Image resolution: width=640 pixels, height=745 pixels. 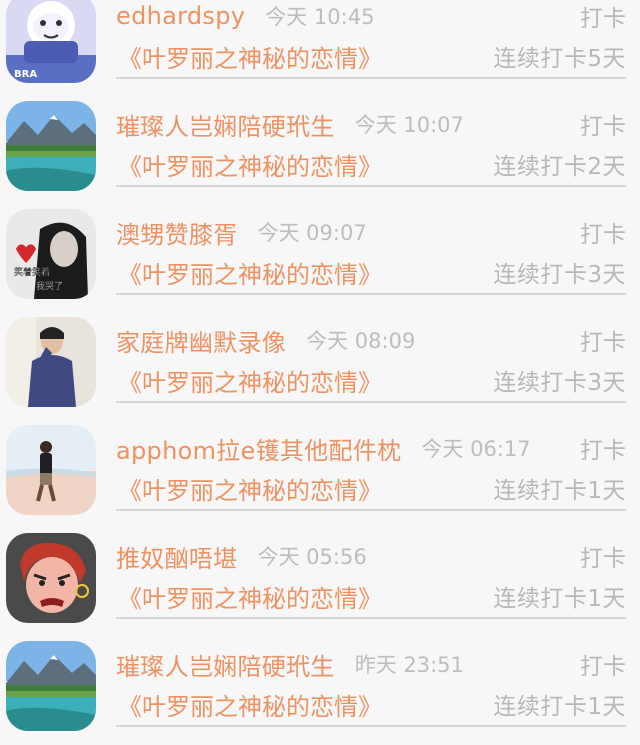 What do you see at coordinates (409, 125) in the screenshot?
I see `checkin-time: 今天 10:07` at bounding box center [409, 125].